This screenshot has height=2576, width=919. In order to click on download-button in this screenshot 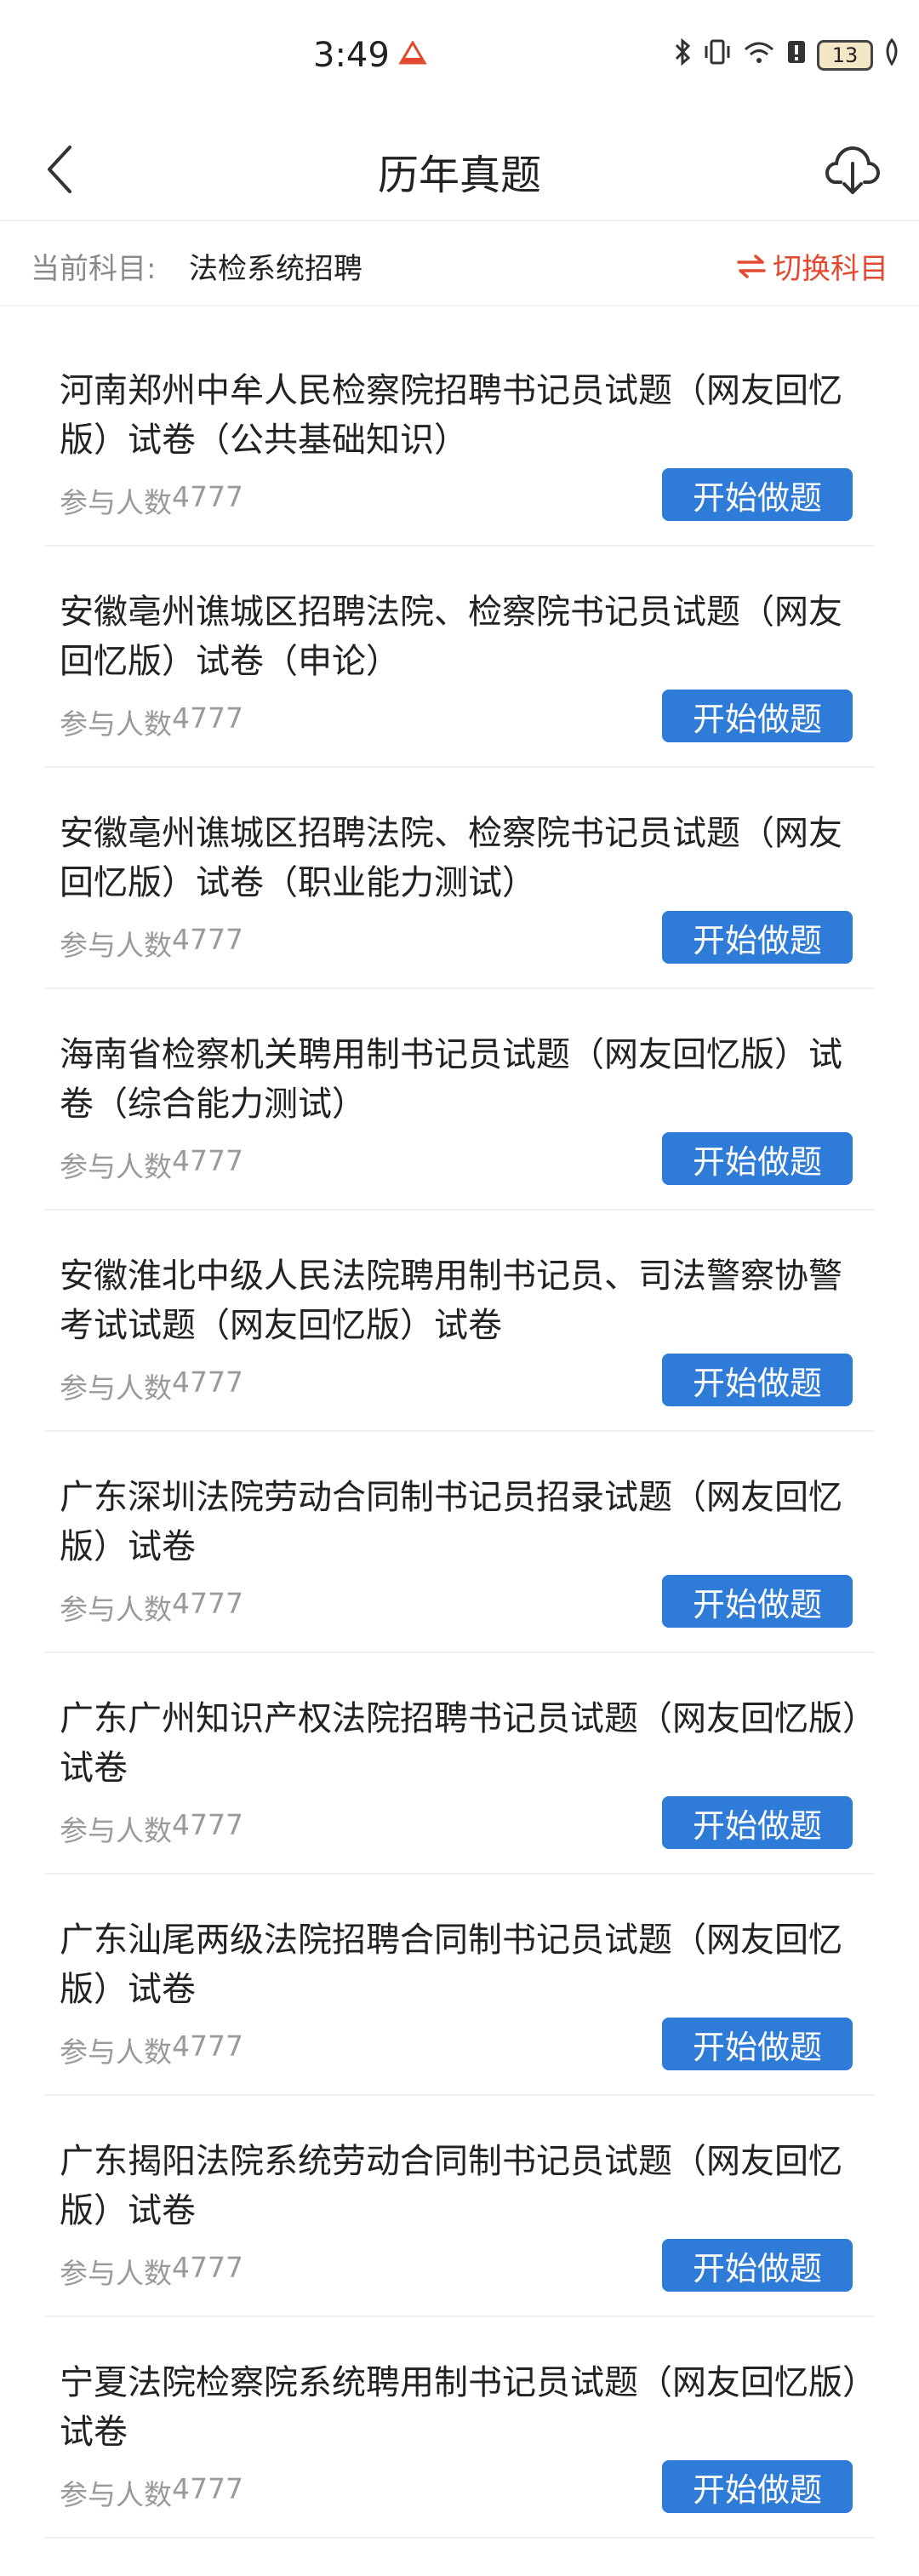, I will do `click(853, 170)`.